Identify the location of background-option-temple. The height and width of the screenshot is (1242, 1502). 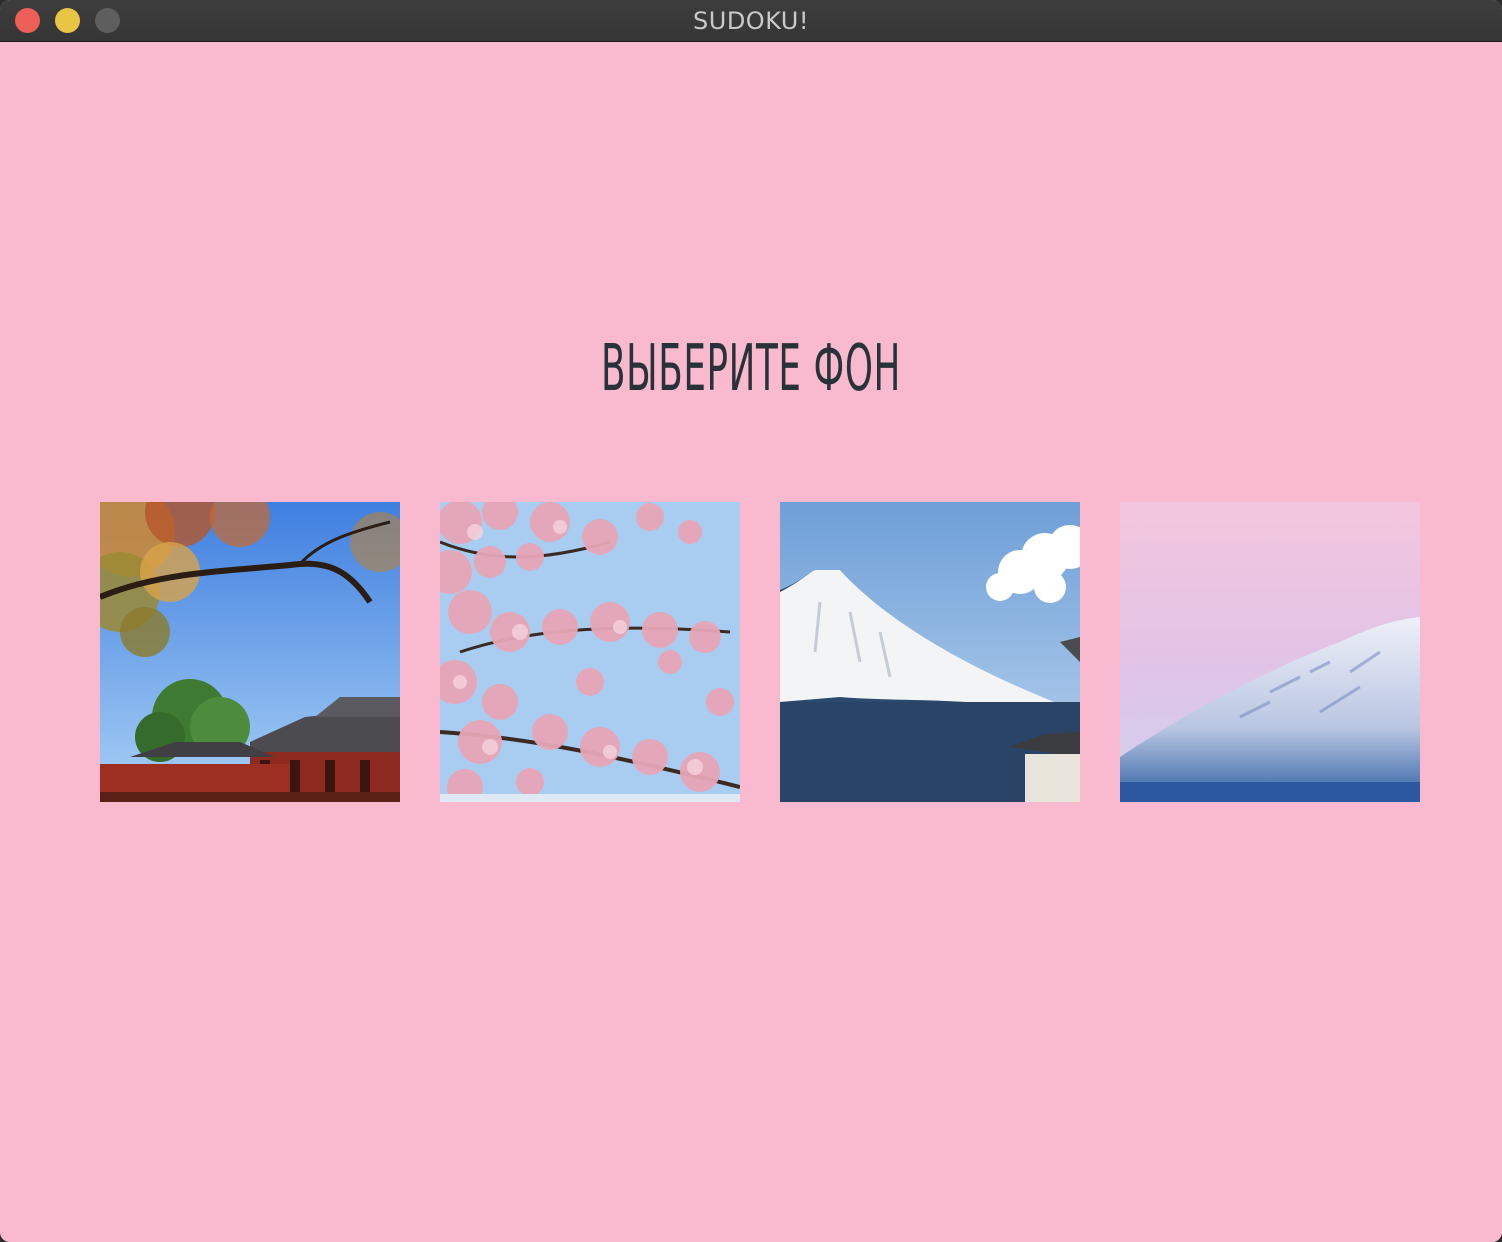
(250, 652).